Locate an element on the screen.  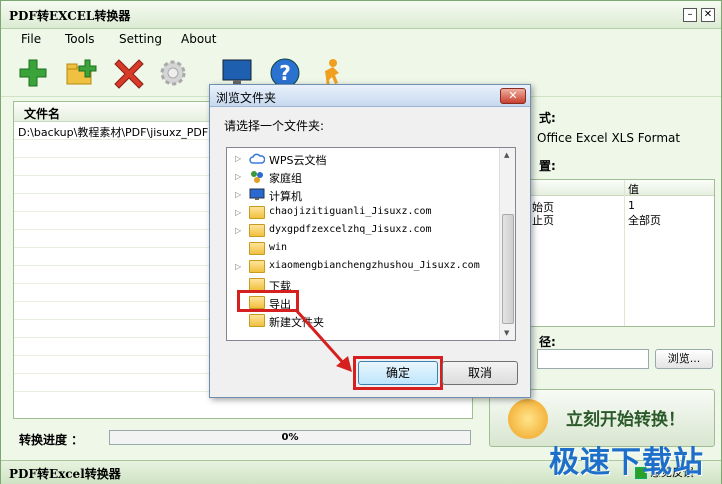
tree-item-wps: ▷ WPS云文档 is located at coordinates (363, 159).